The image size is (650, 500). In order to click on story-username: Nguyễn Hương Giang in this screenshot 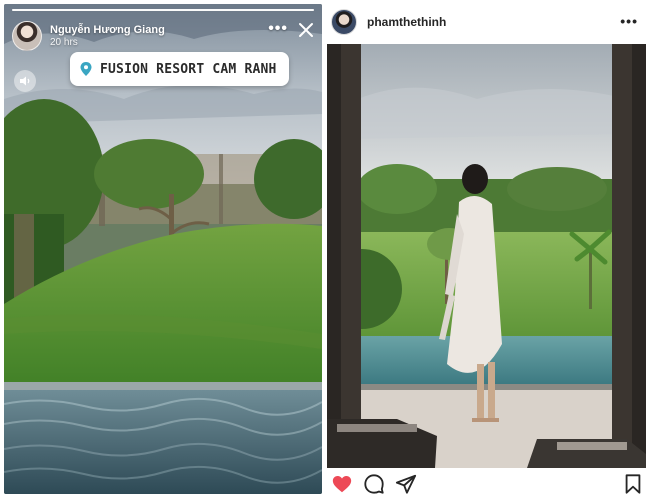, I will do `click(107, 30)`.